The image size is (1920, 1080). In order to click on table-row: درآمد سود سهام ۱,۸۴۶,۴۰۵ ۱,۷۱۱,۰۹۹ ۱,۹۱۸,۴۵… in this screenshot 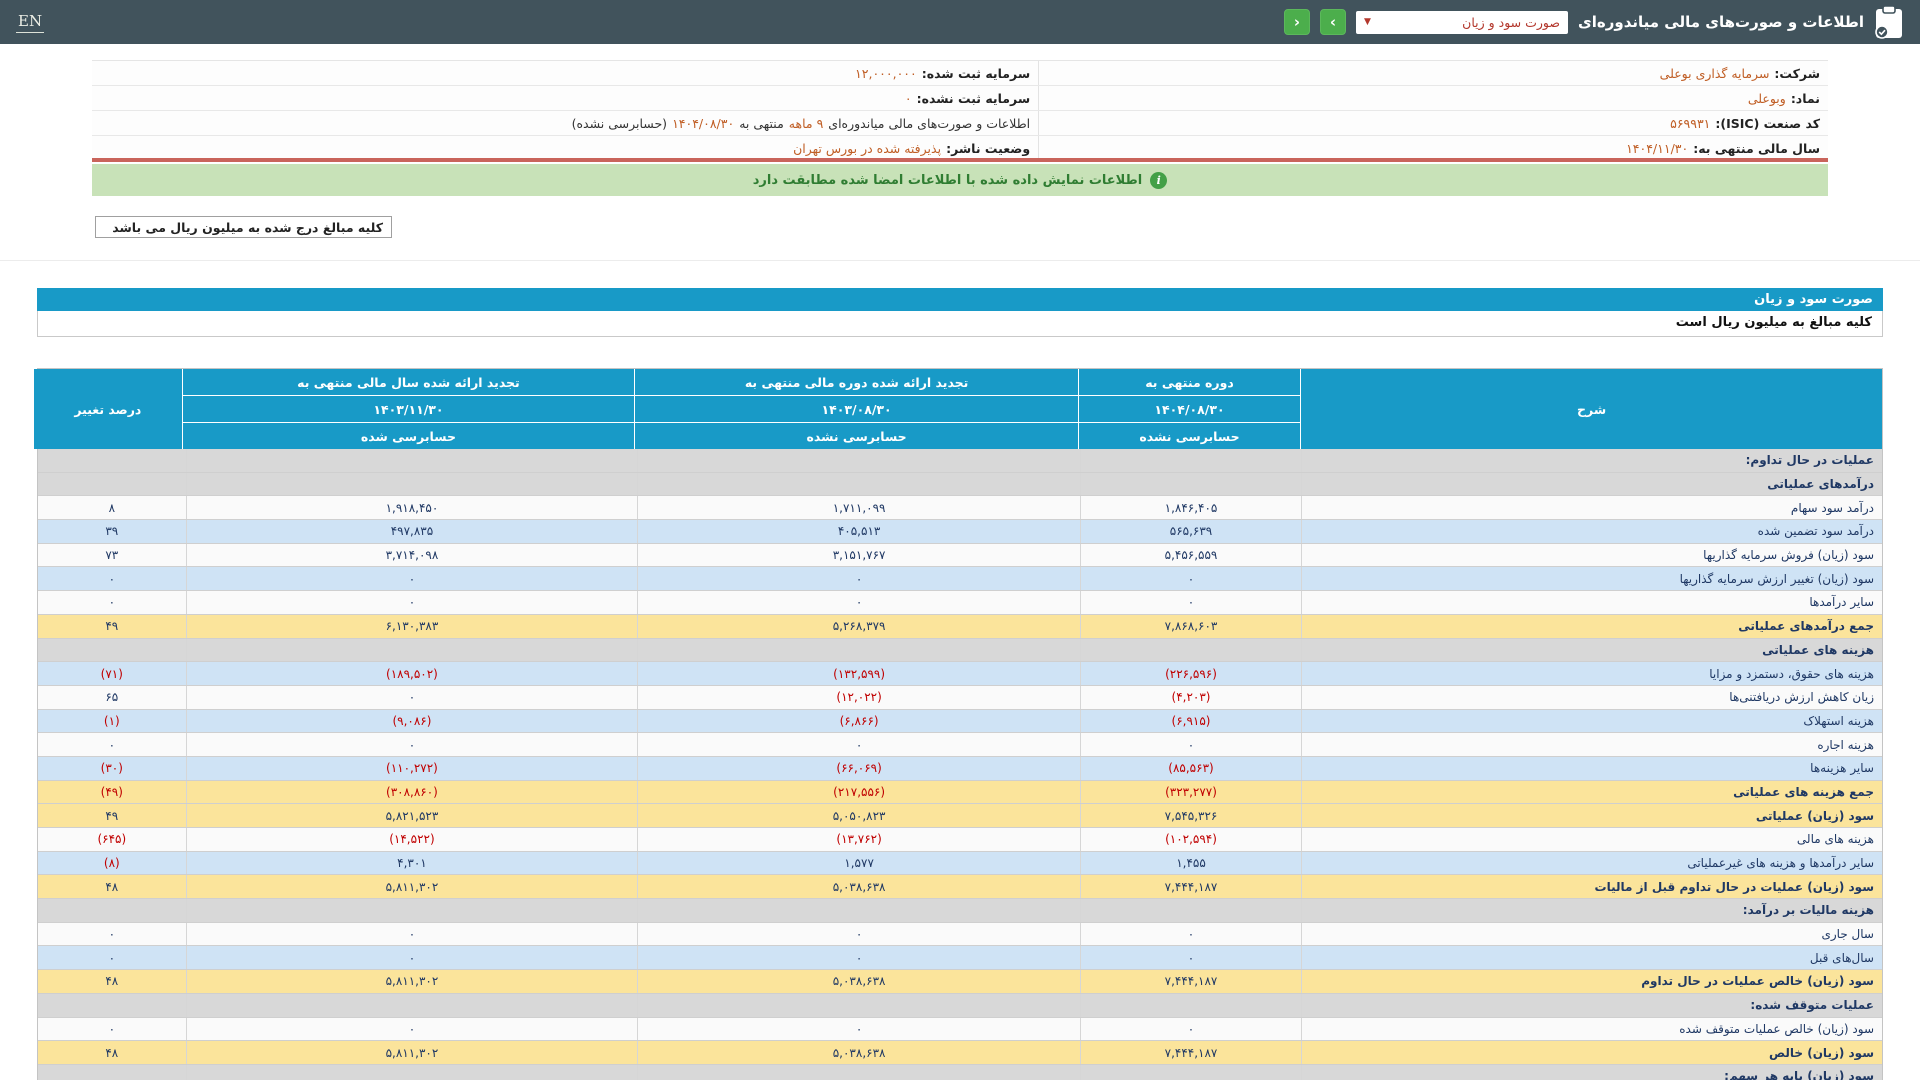, I will do `click(960, 508)`.